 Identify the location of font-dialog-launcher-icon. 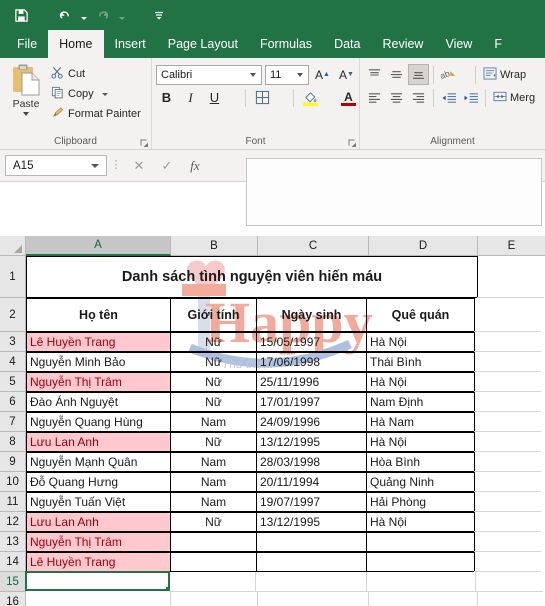
(352, 143).